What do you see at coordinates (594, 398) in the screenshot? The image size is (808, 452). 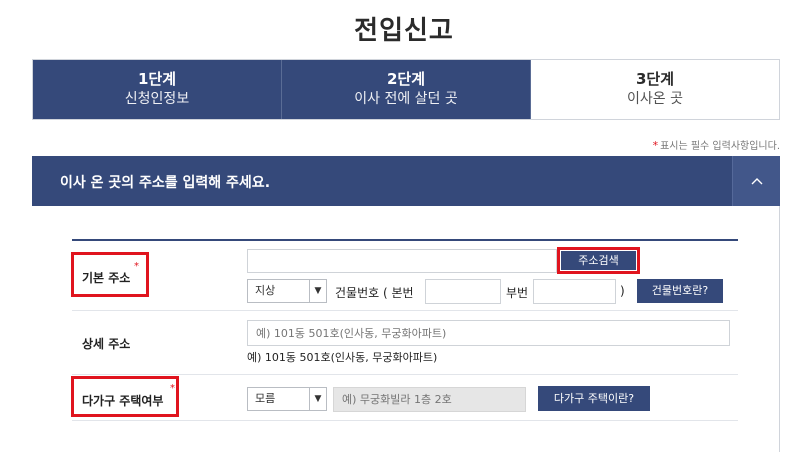 I see `multi-household-help-button: 다가구 주택이란?` at bounding box center [594, 398].